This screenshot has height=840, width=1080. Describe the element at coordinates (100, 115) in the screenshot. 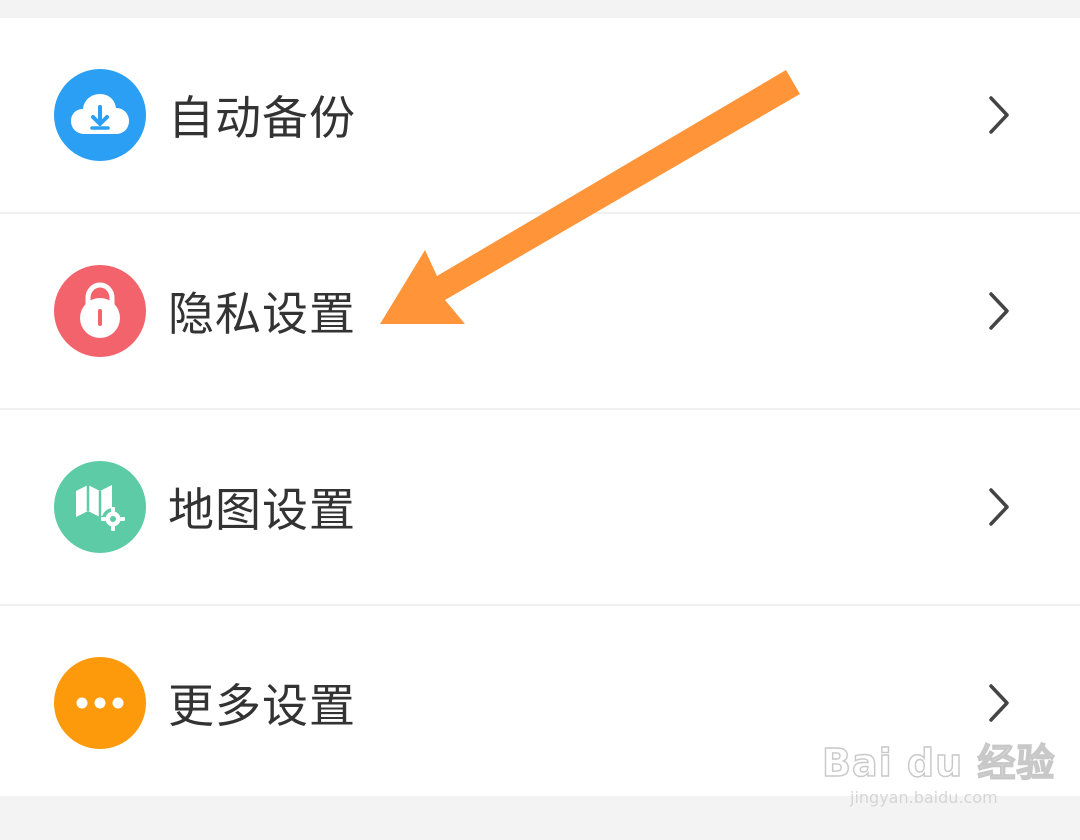

I see `cloud-download-icon` at that location.